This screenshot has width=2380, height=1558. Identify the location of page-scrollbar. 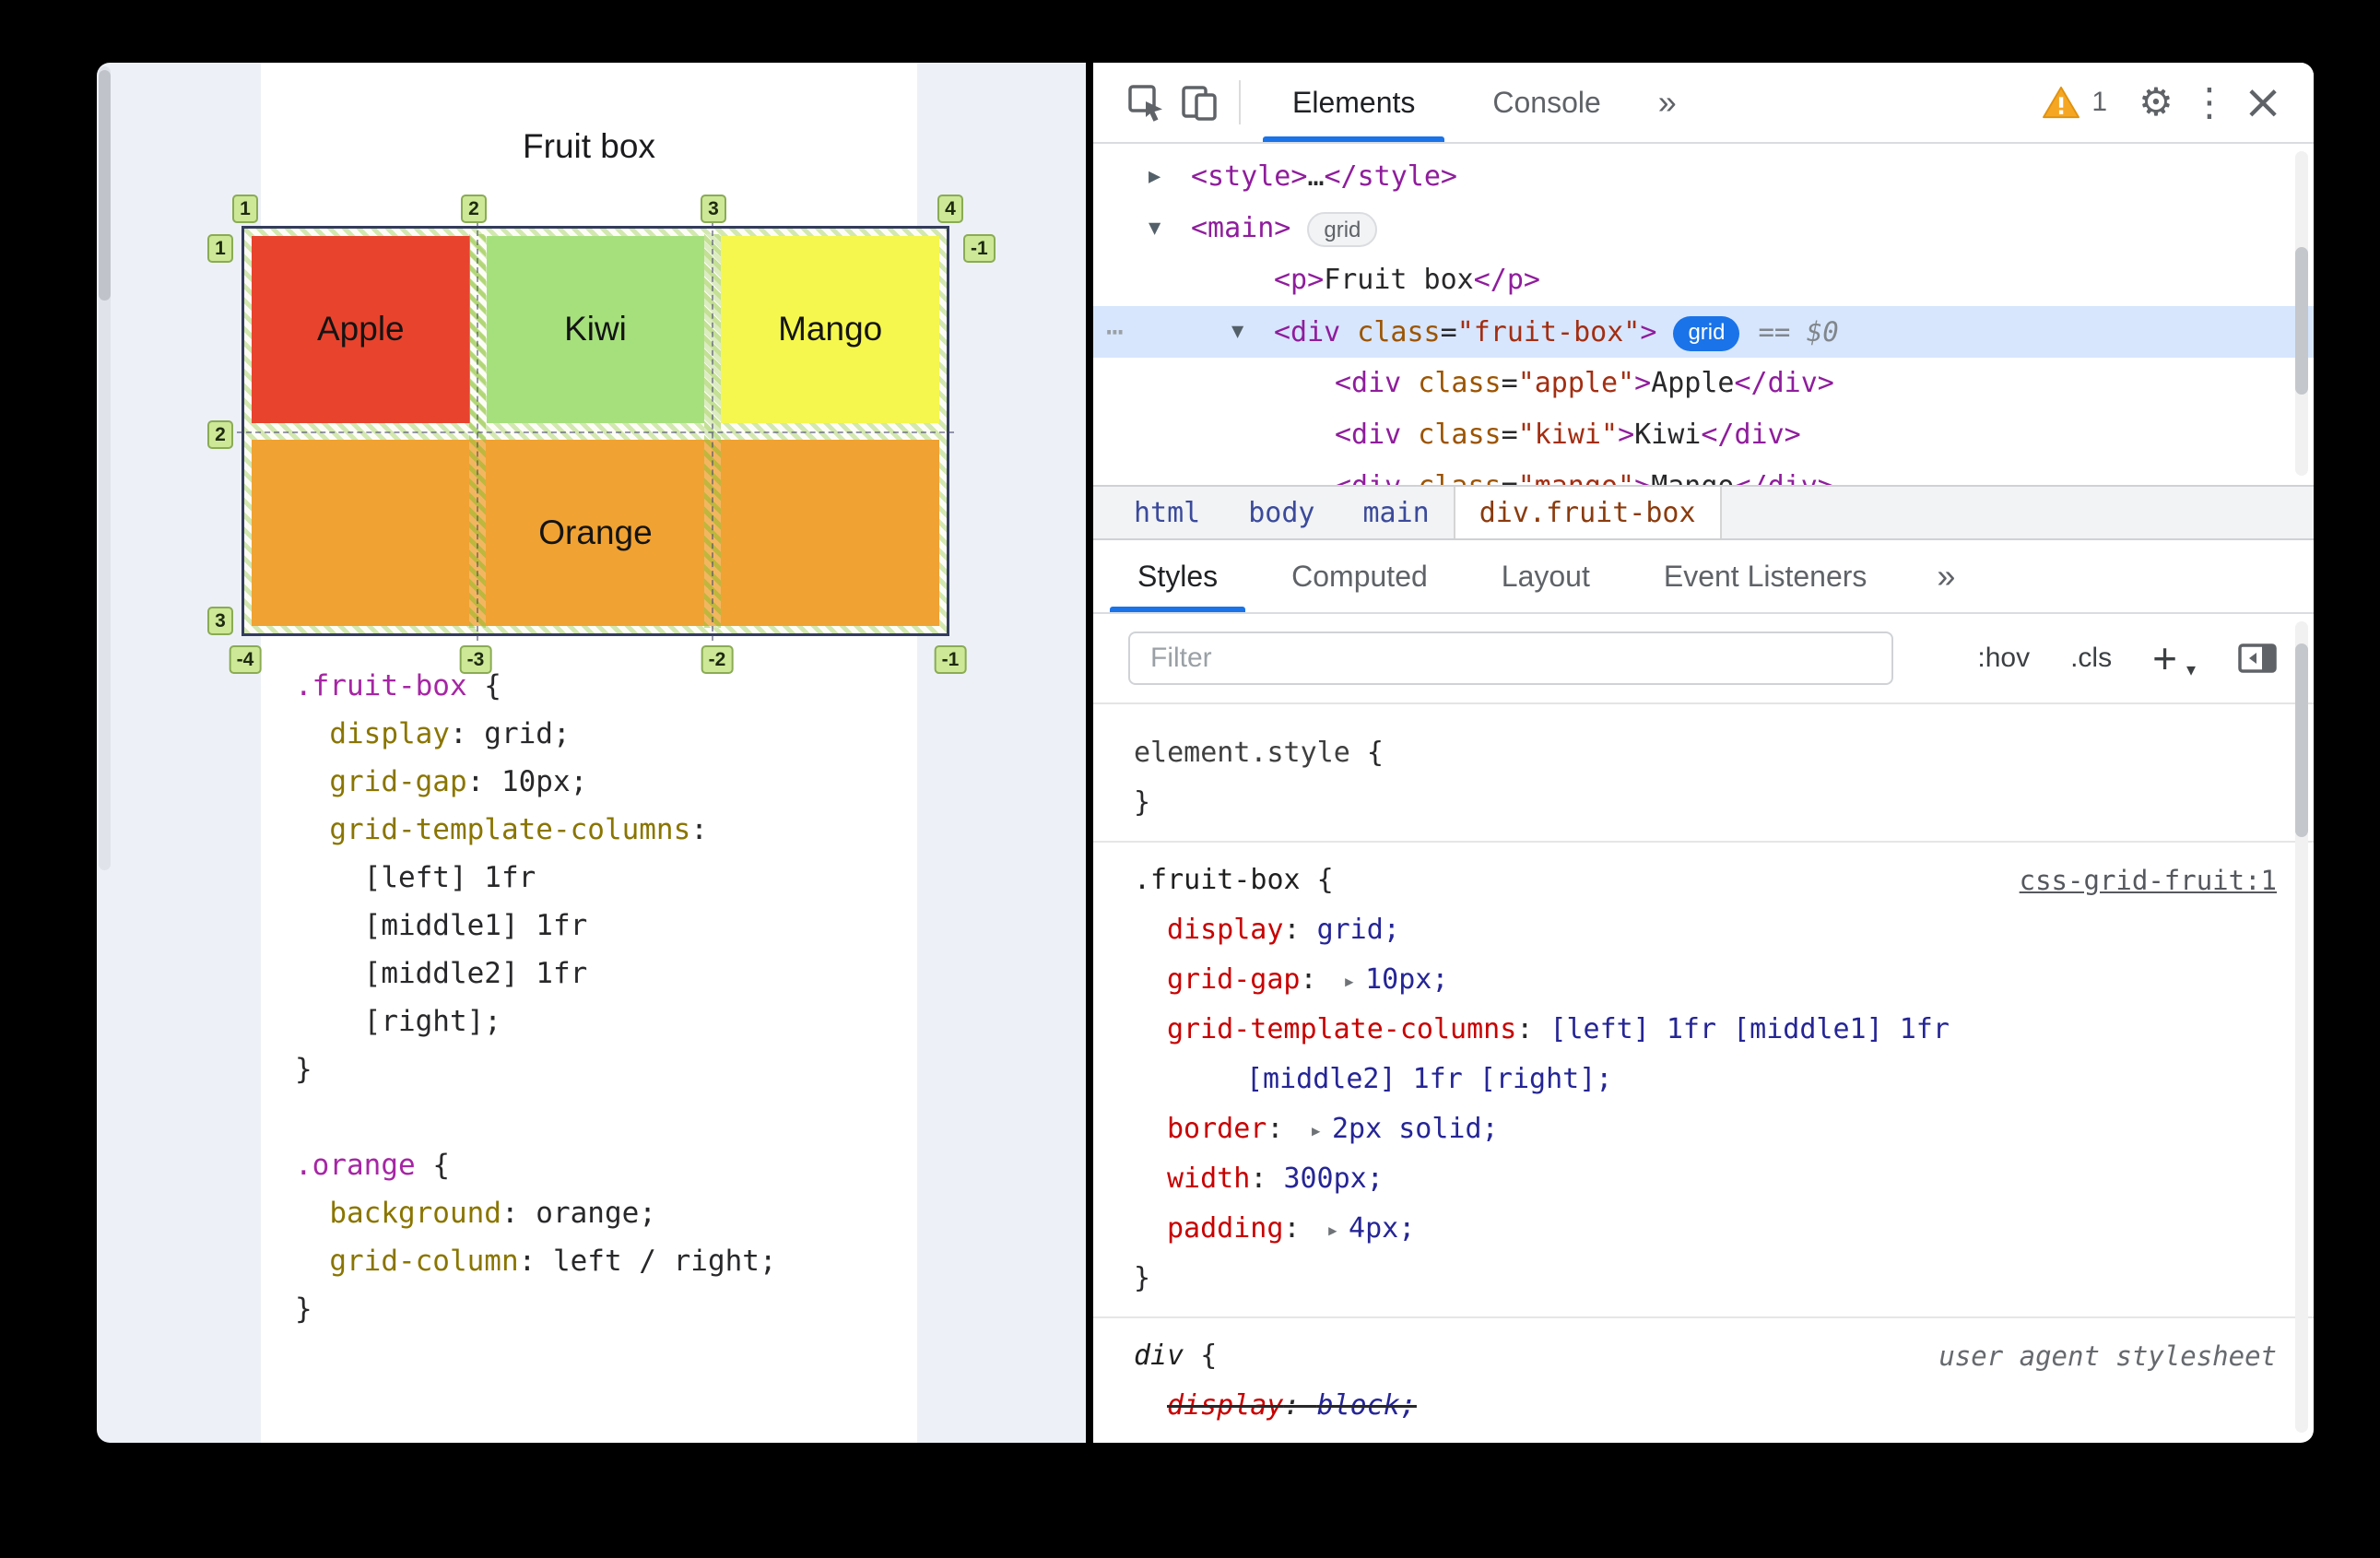
(105, 468).